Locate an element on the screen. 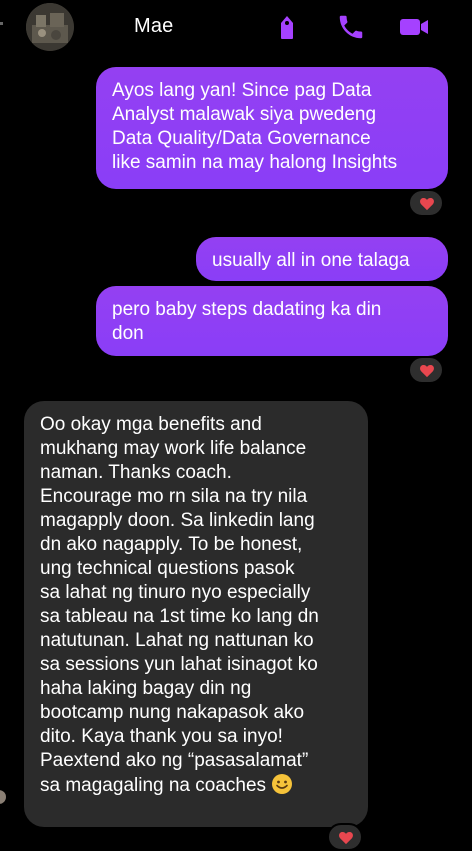 This screenshot has height=851, width=472. outgoing-message: pero baby steps dadating ka din don is located at coordinates (272, 321).